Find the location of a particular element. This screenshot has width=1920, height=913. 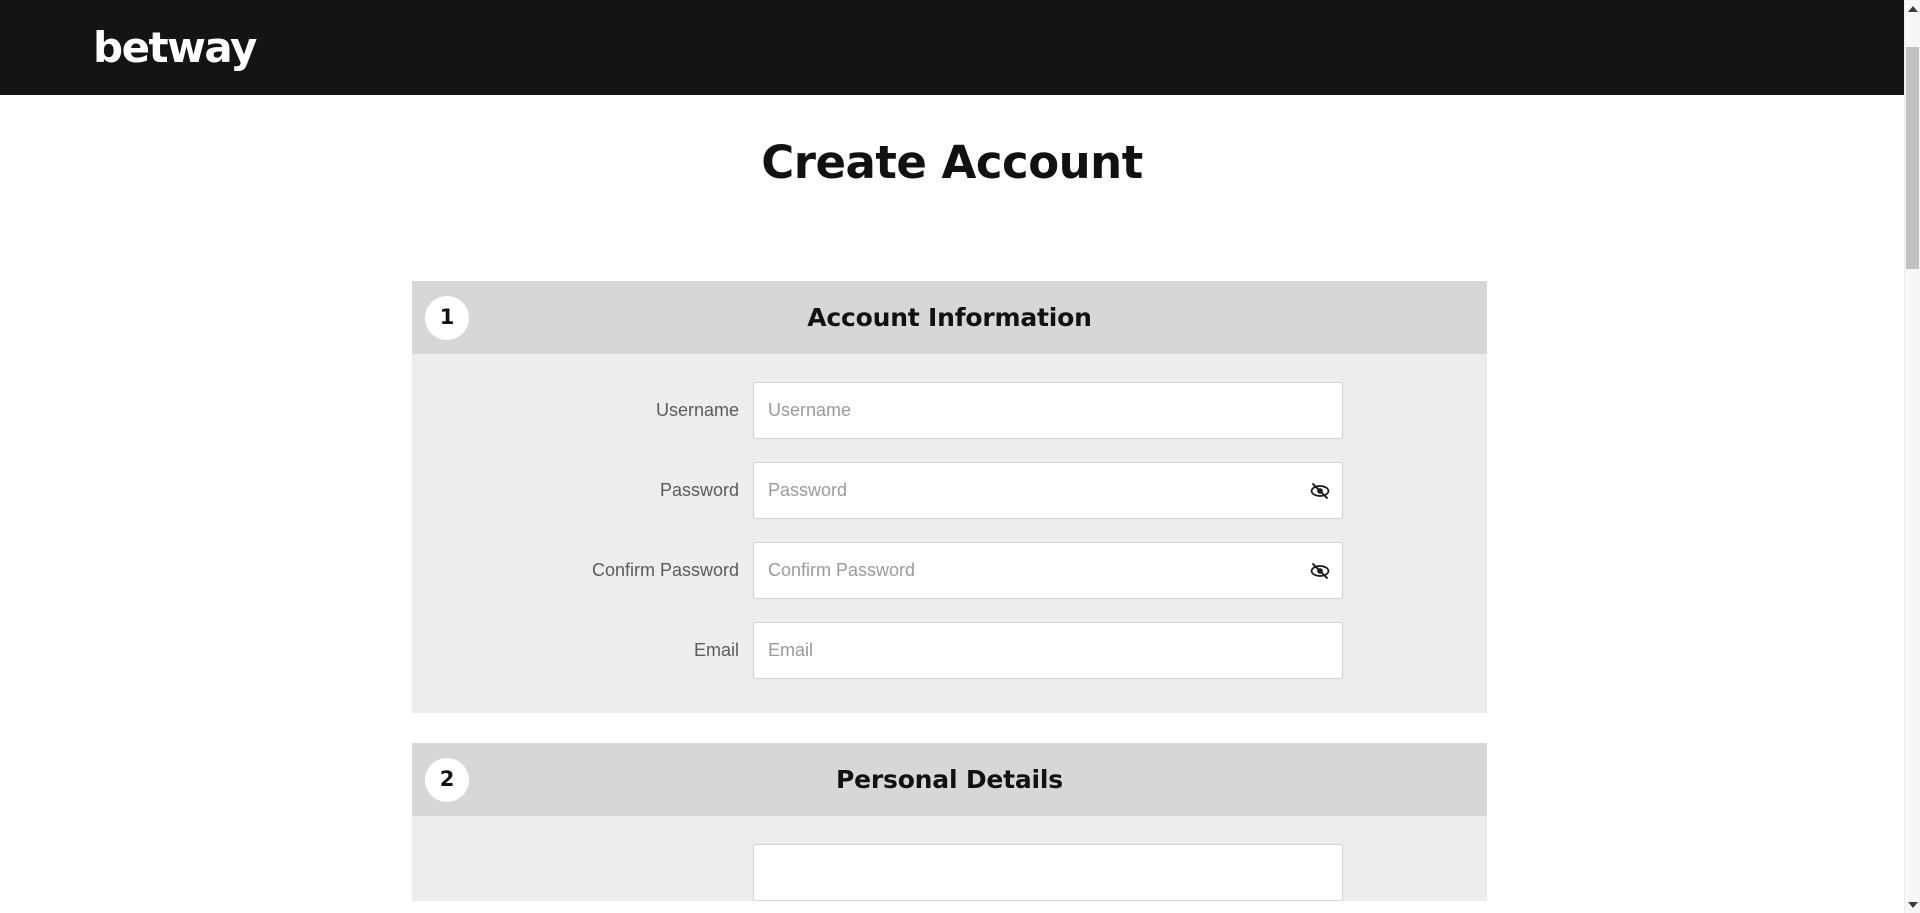

partial-field-control is located at coordinates (1048, 872).